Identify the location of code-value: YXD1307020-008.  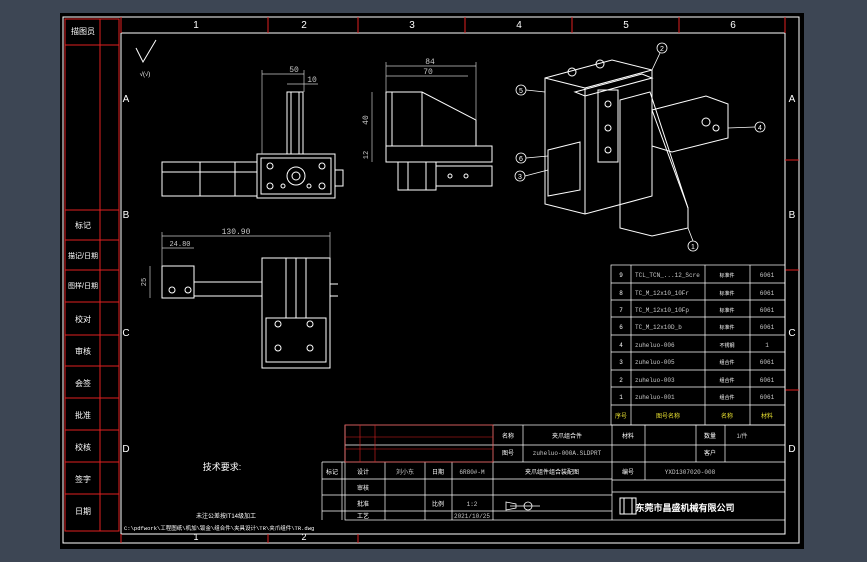
(690, 472).